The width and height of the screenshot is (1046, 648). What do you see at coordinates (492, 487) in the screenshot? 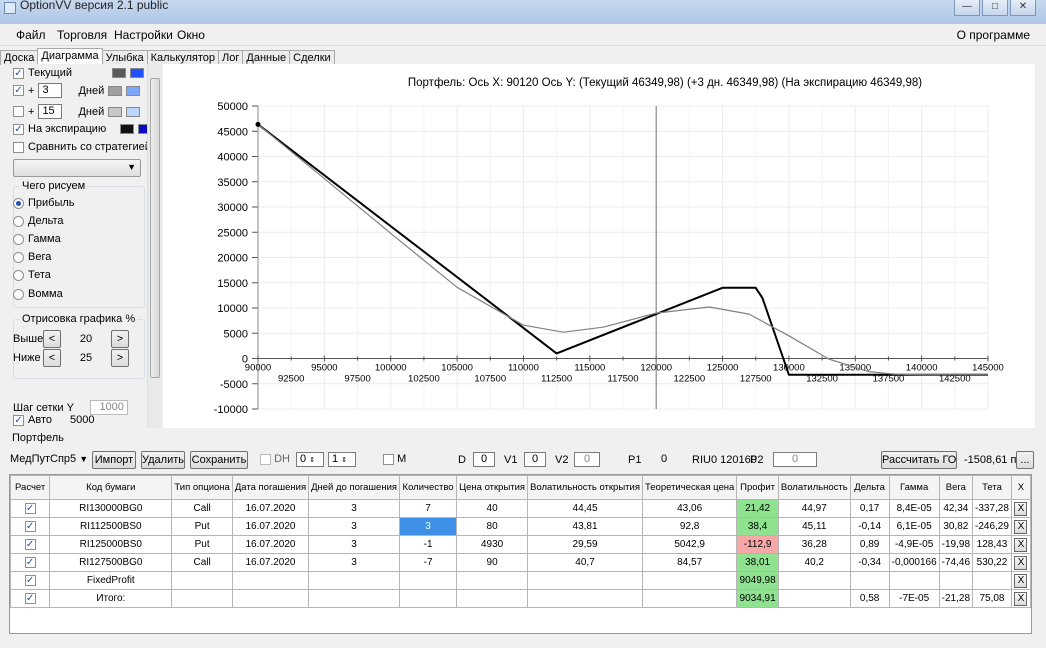
I see `col-open-price: Цена открытия` at bounding box center [492, 487].